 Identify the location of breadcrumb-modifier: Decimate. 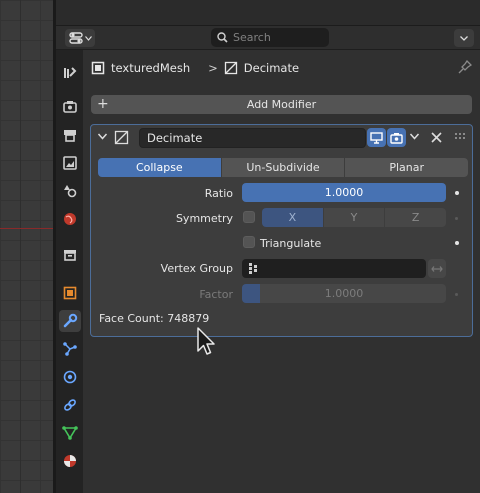
(271, 68).